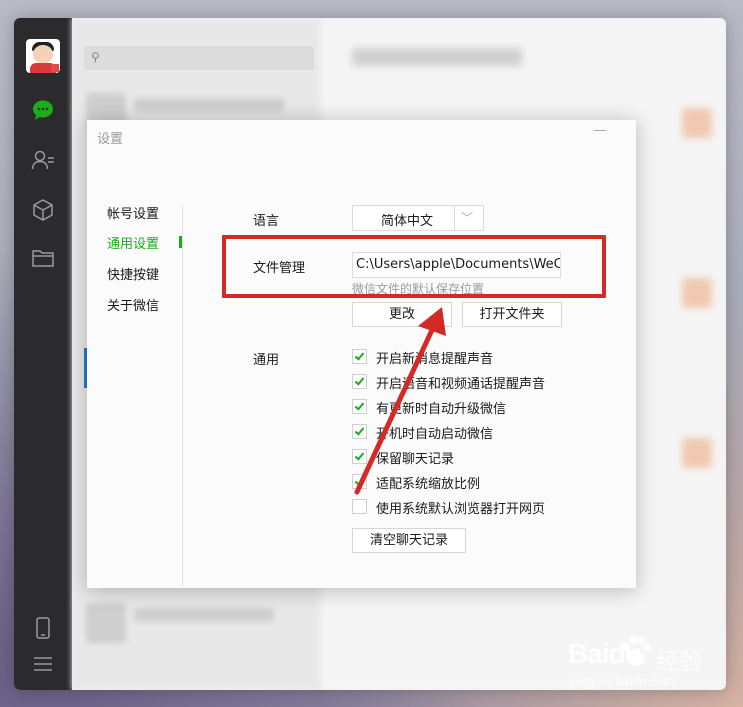 The image size is (743, 707). I want to click on annotation-arrow, so click(400, 401).